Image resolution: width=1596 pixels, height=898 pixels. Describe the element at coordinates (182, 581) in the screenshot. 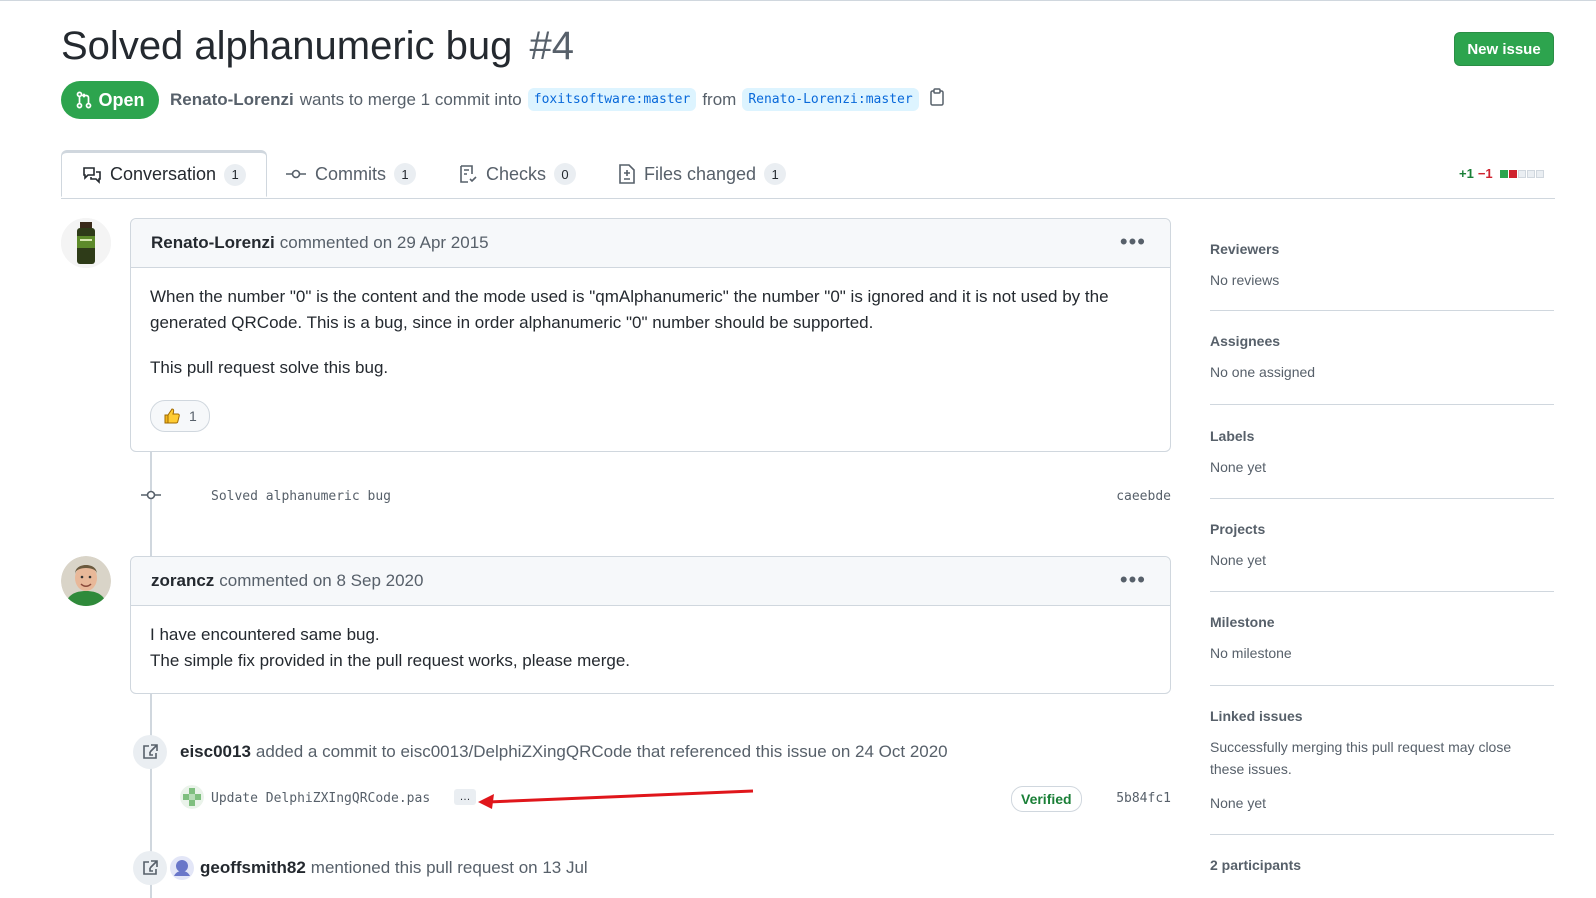

I see `comment-author: zorancz` at that location.